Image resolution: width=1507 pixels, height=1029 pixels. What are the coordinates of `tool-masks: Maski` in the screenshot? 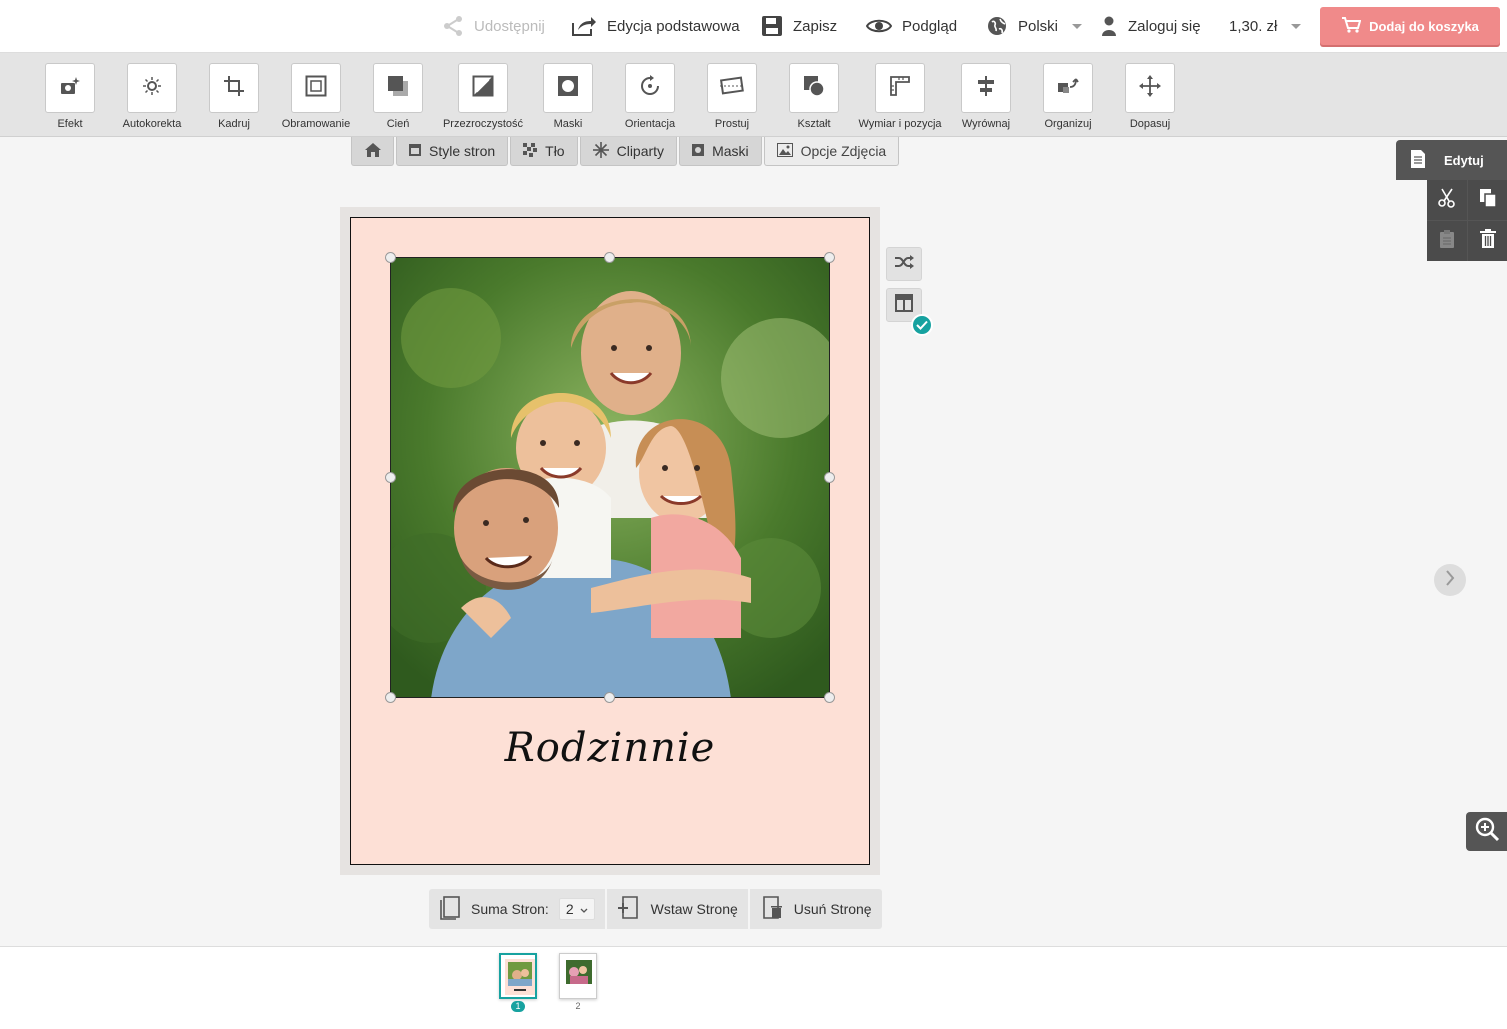 It's located at (568, 96).